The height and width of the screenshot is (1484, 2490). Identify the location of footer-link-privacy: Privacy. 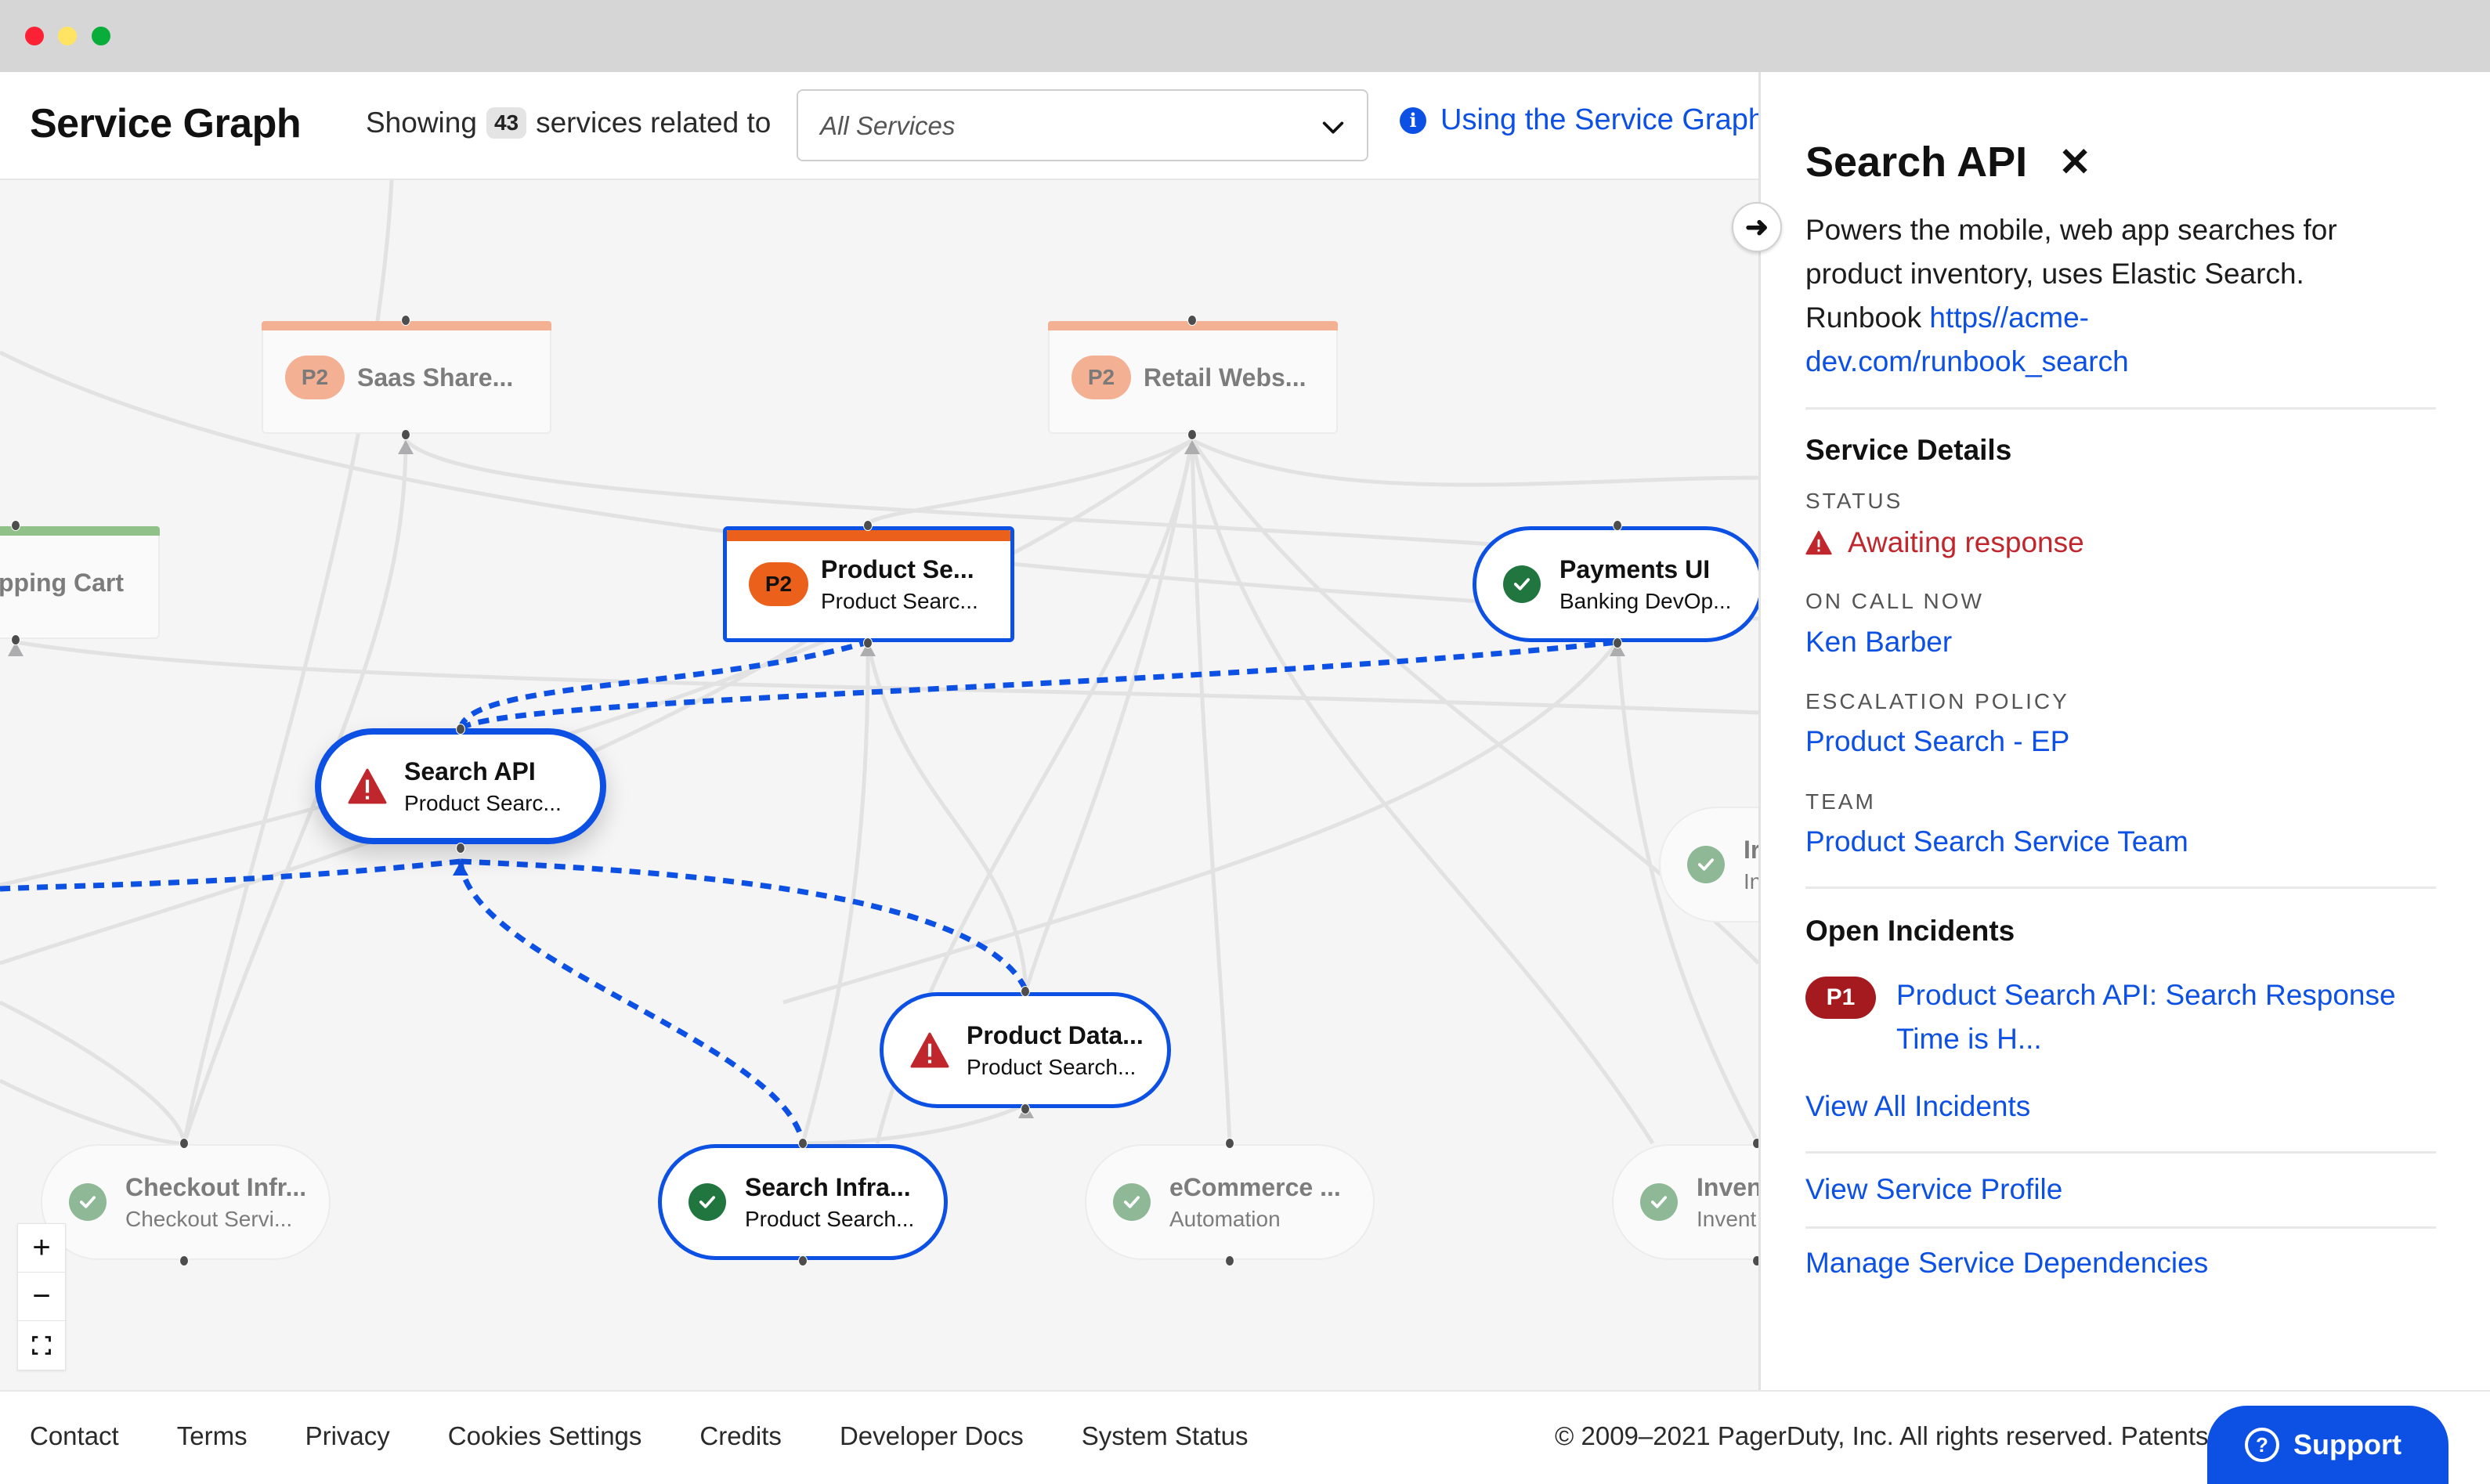
(347, 1436).